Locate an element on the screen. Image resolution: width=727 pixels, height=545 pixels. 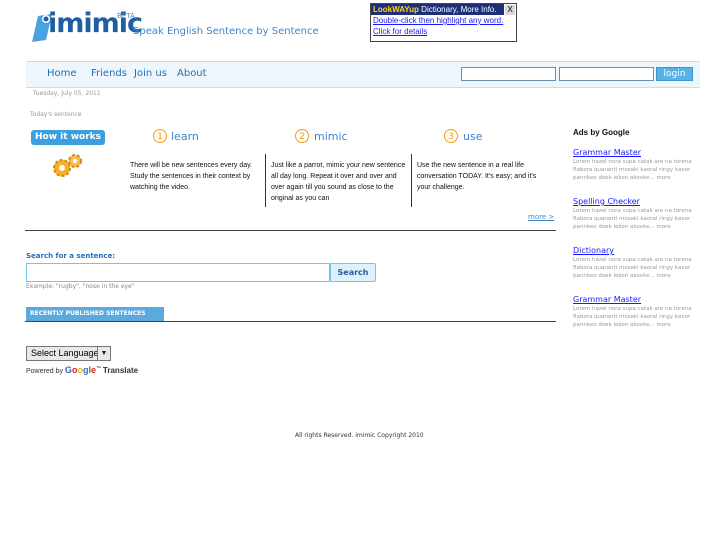
nav-friends: Friends is located at coordinates (109, 73).